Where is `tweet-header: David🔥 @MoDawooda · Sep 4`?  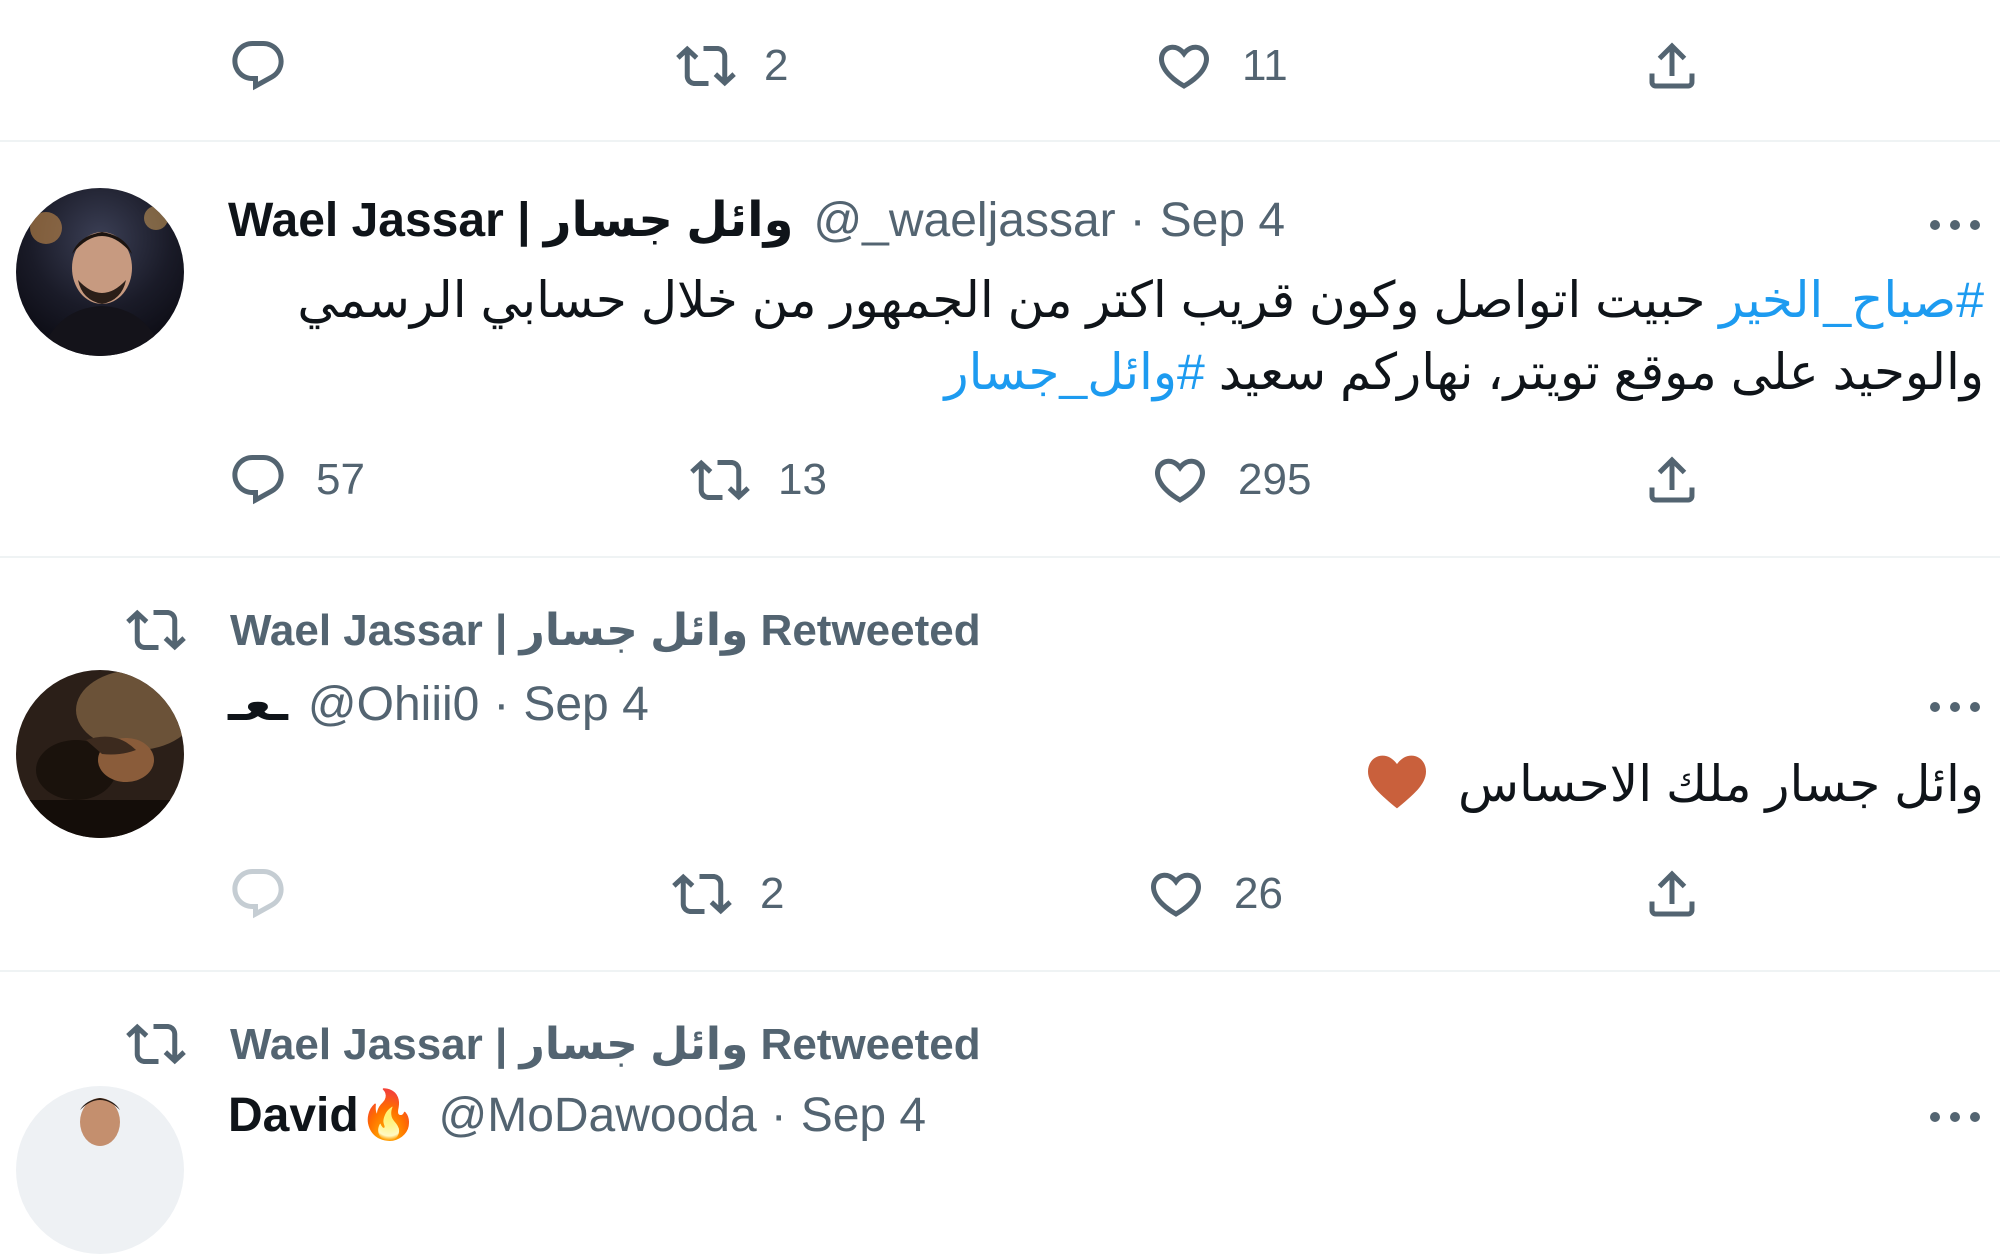
tweet-header: David🔥 @MoDawooda · Sep 4 is located at coordinates (577, 1114).